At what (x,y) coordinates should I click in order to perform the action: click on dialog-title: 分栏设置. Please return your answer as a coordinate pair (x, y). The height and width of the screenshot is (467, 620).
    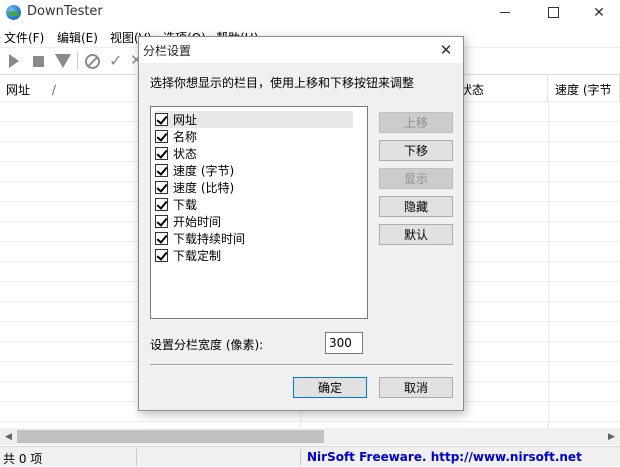
    Looking at the image, I should click on (167, 51).